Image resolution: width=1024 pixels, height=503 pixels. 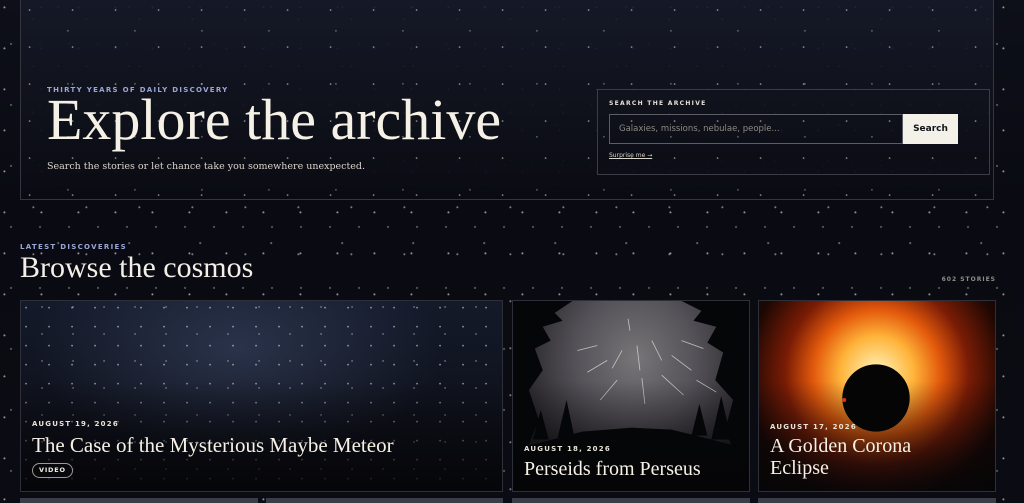 What do you see at coordinates (75, 424) in the screenshot?
I see `story-date: AUGUST 19, 2026` at bounding box center [75, 424].